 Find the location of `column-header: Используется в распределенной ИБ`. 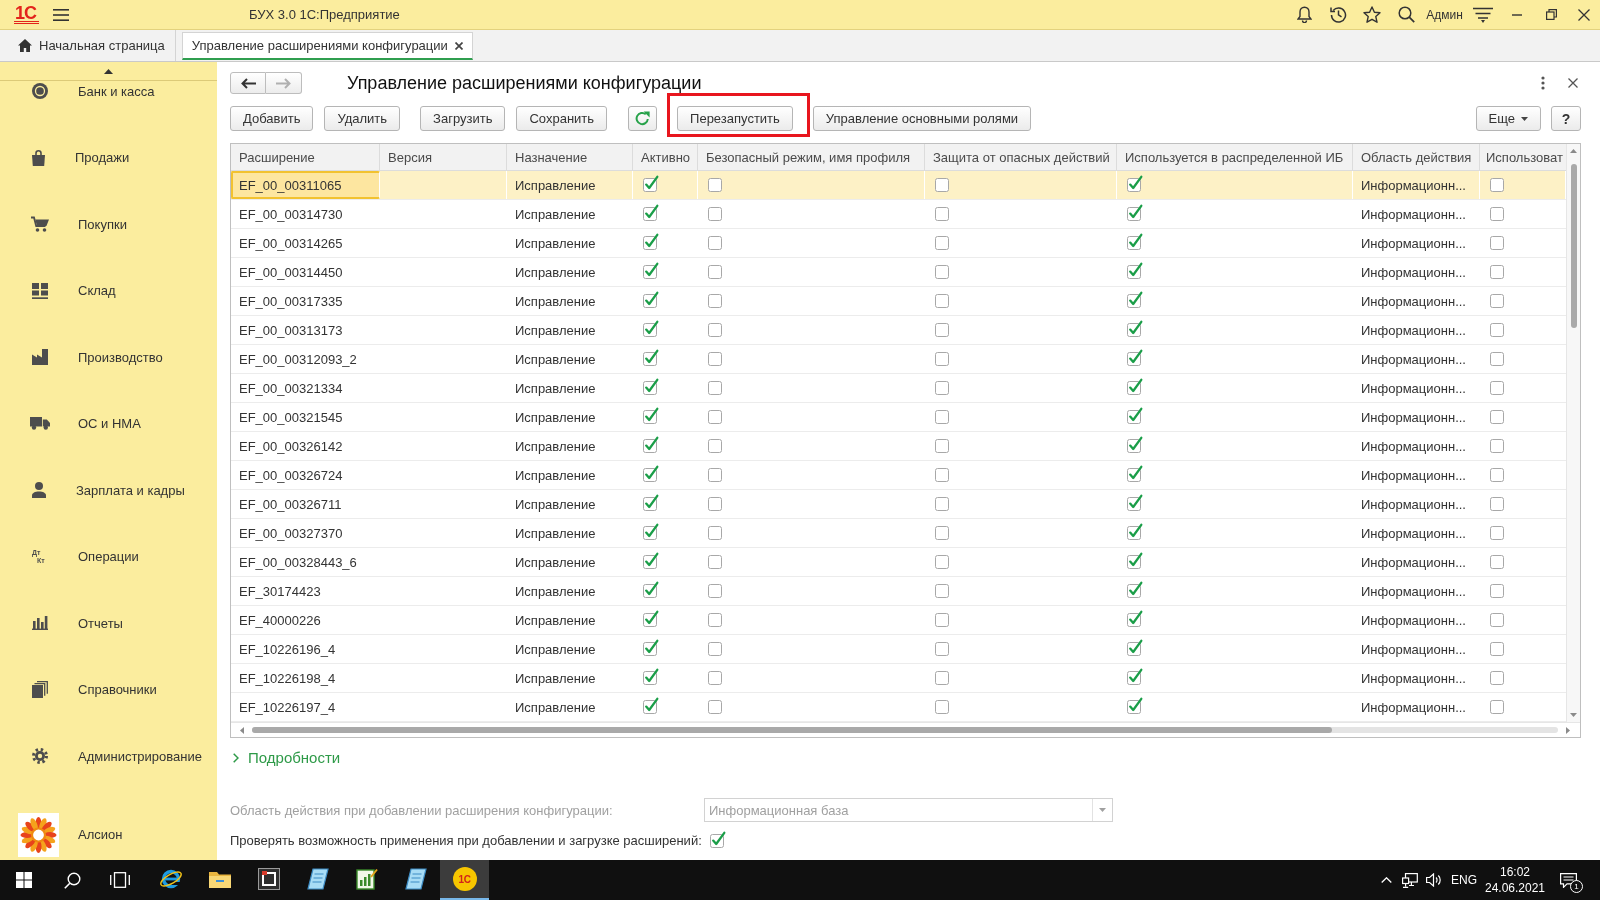

column-header: Используется в распределенной ИБ is located at coordinates (1235, 157).